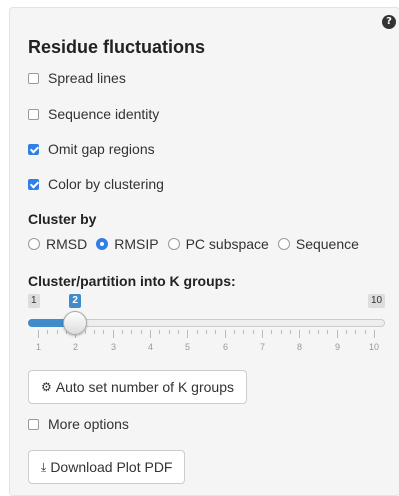 The width and height of the screenshot is (399, 496). Describe the element at coordinates (389, 22) in the screenshot. I see `question-circle-icon: ?` at that location.